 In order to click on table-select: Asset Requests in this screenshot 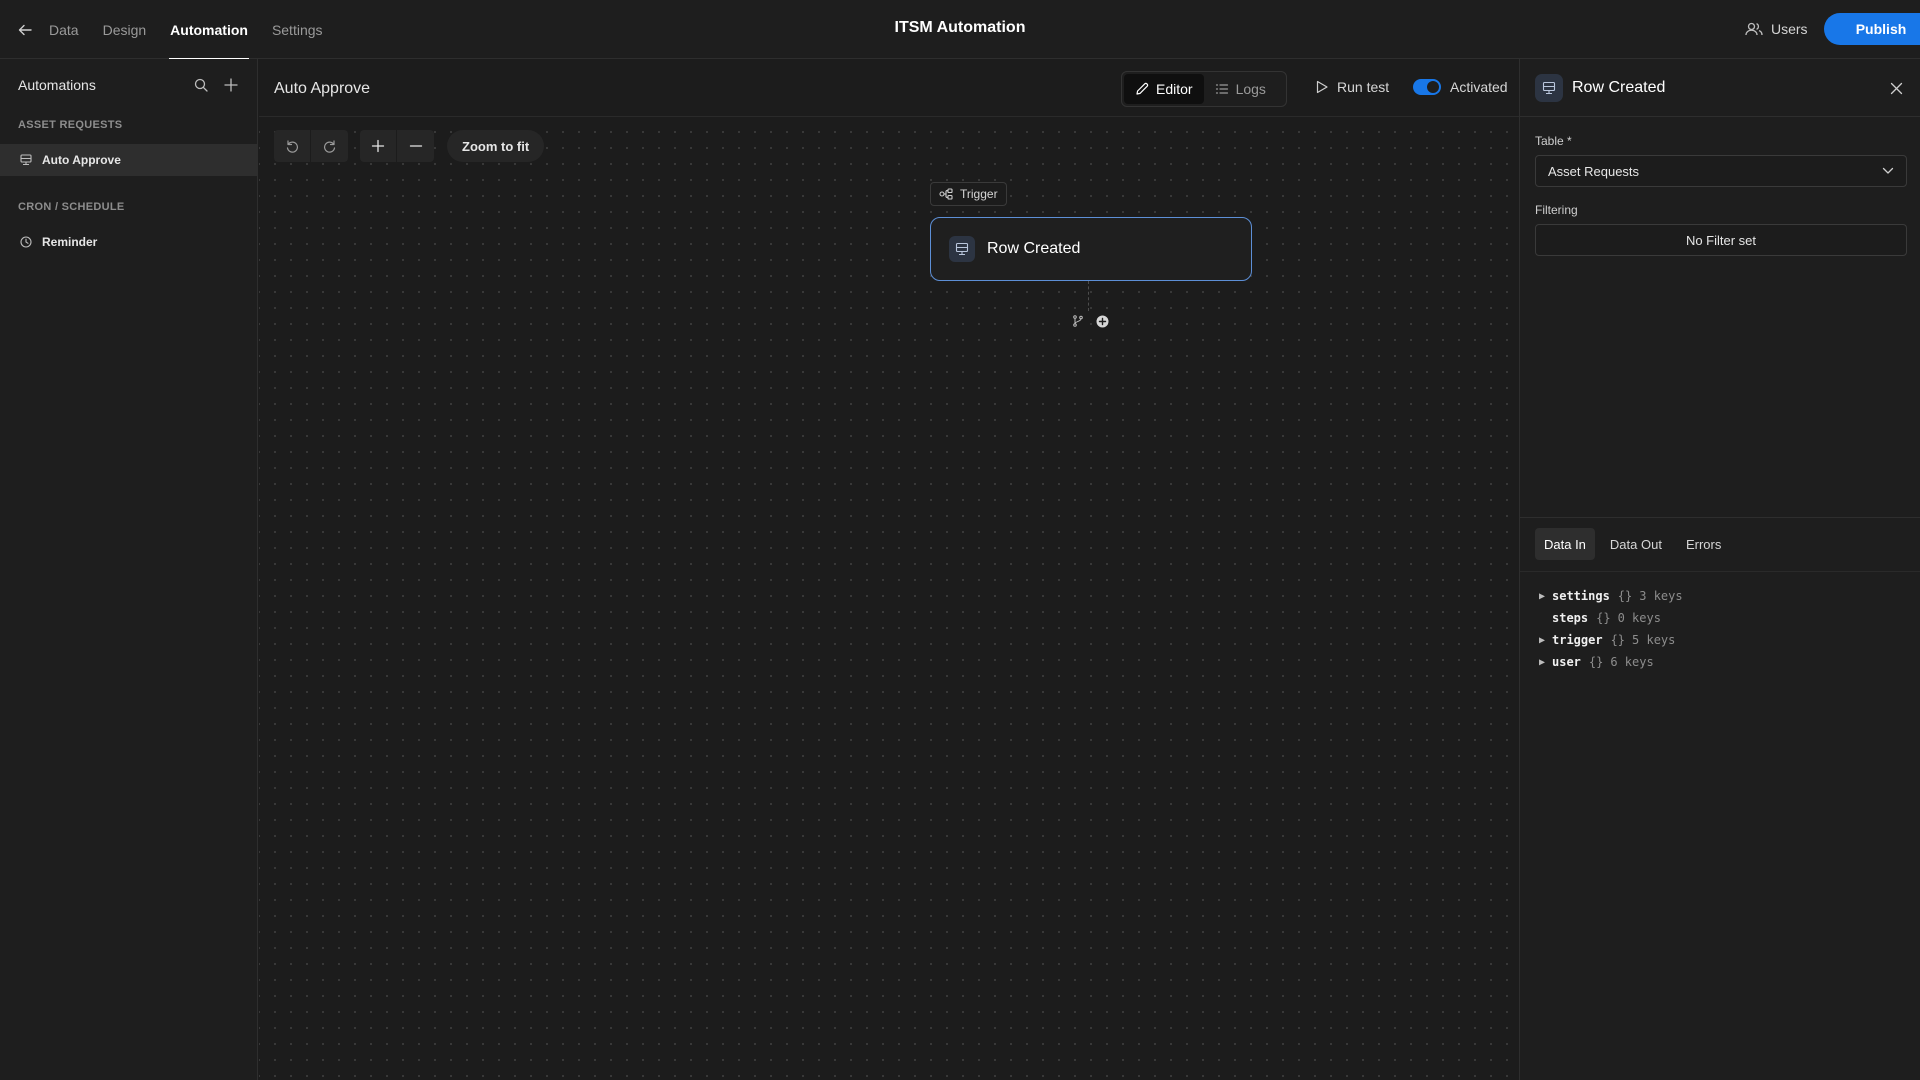, I will do `click(1721, 171)`.